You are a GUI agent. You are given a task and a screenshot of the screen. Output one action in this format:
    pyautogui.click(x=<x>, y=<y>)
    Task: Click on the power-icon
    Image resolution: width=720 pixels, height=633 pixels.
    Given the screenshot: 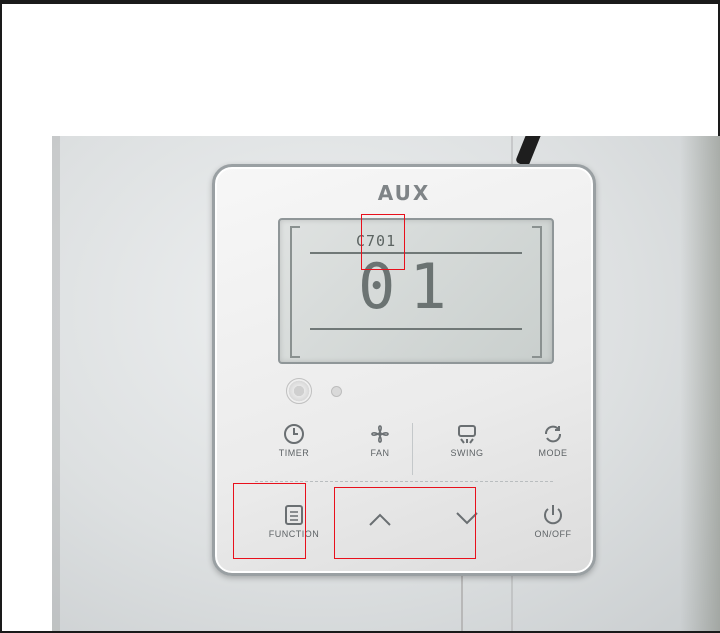 What is the action you would take?
    pyautogui.click(x=553, y=515)
    